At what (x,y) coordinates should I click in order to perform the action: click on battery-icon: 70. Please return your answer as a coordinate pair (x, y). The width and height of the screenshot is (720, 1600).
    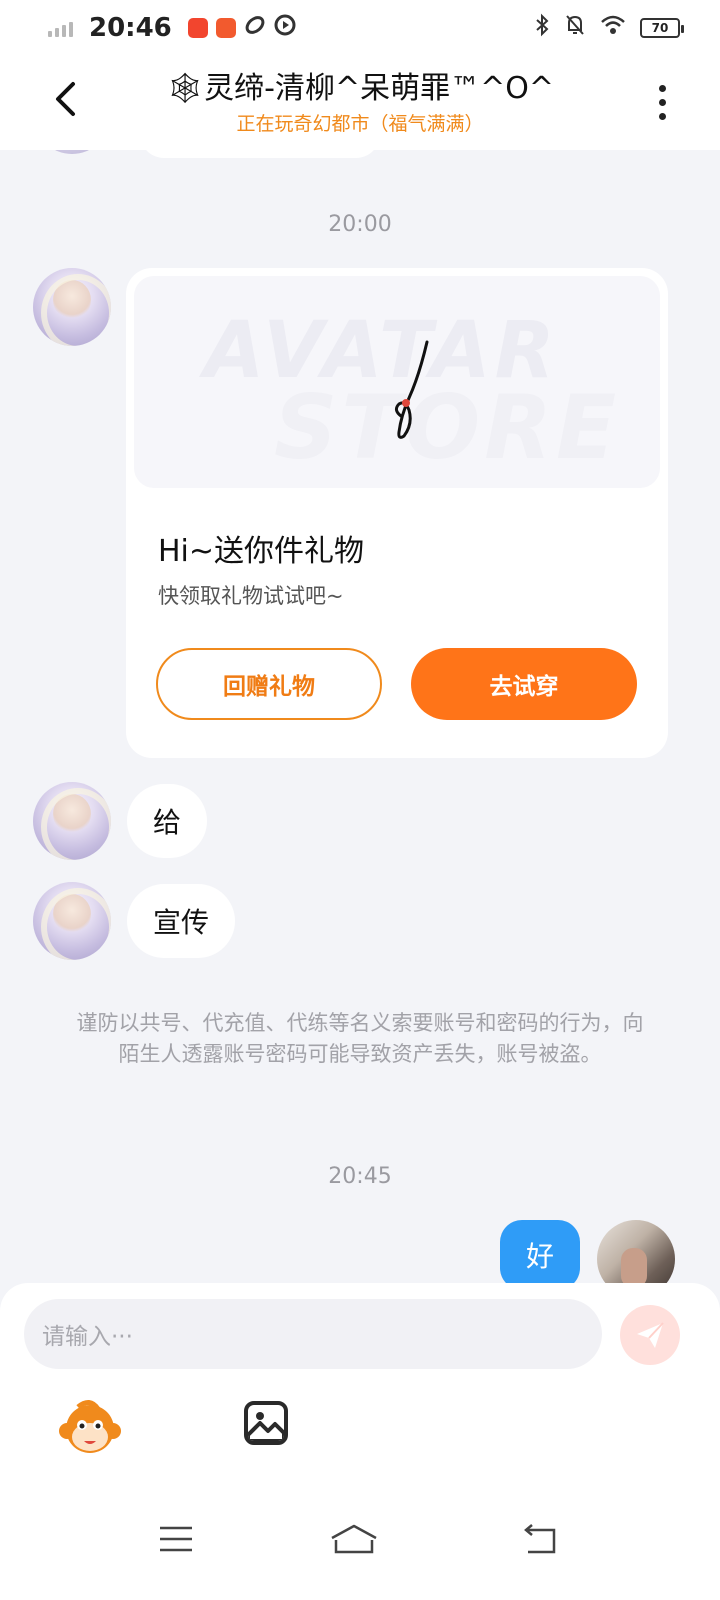
    Looking at the image, I should click on (662, 28).